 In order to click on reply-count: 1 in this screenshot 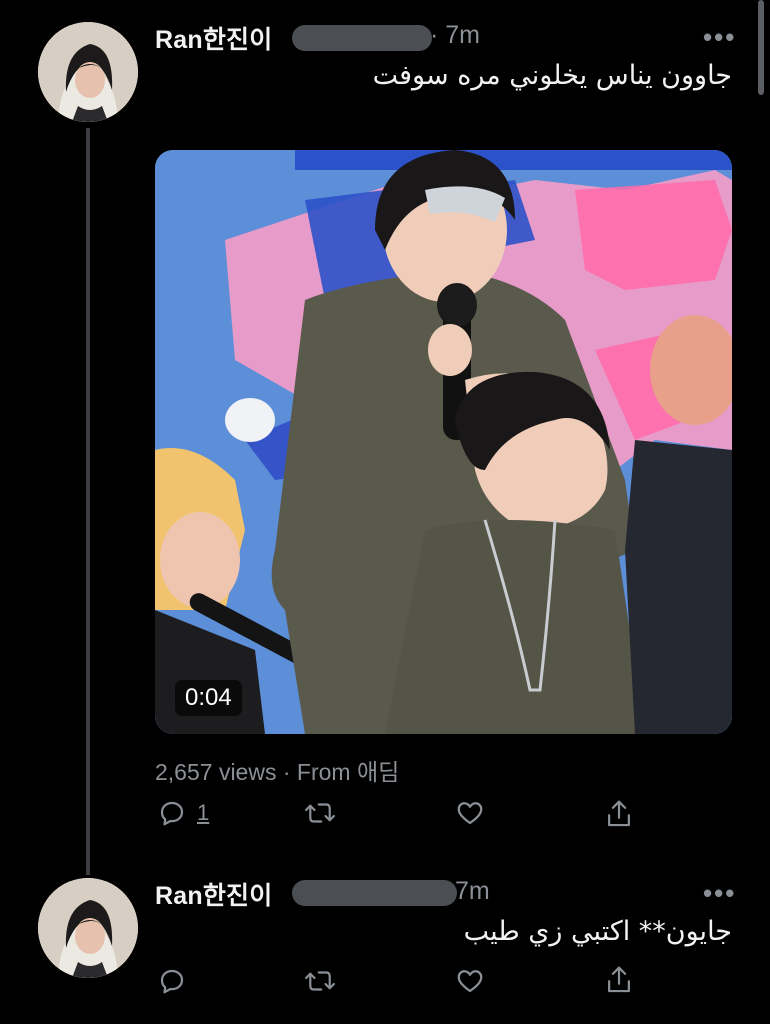, I will do `click(203, 812)`.